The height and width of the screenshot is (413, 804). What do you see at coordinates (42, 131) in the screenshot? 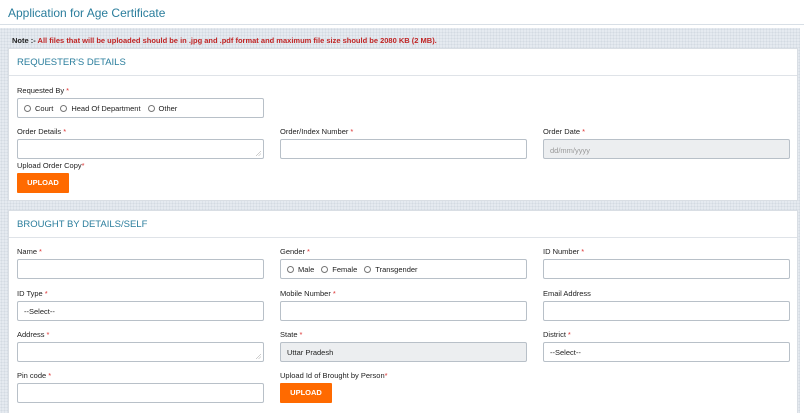
I see `order-details-label: Order Details *` at bounding box center [42, 131].